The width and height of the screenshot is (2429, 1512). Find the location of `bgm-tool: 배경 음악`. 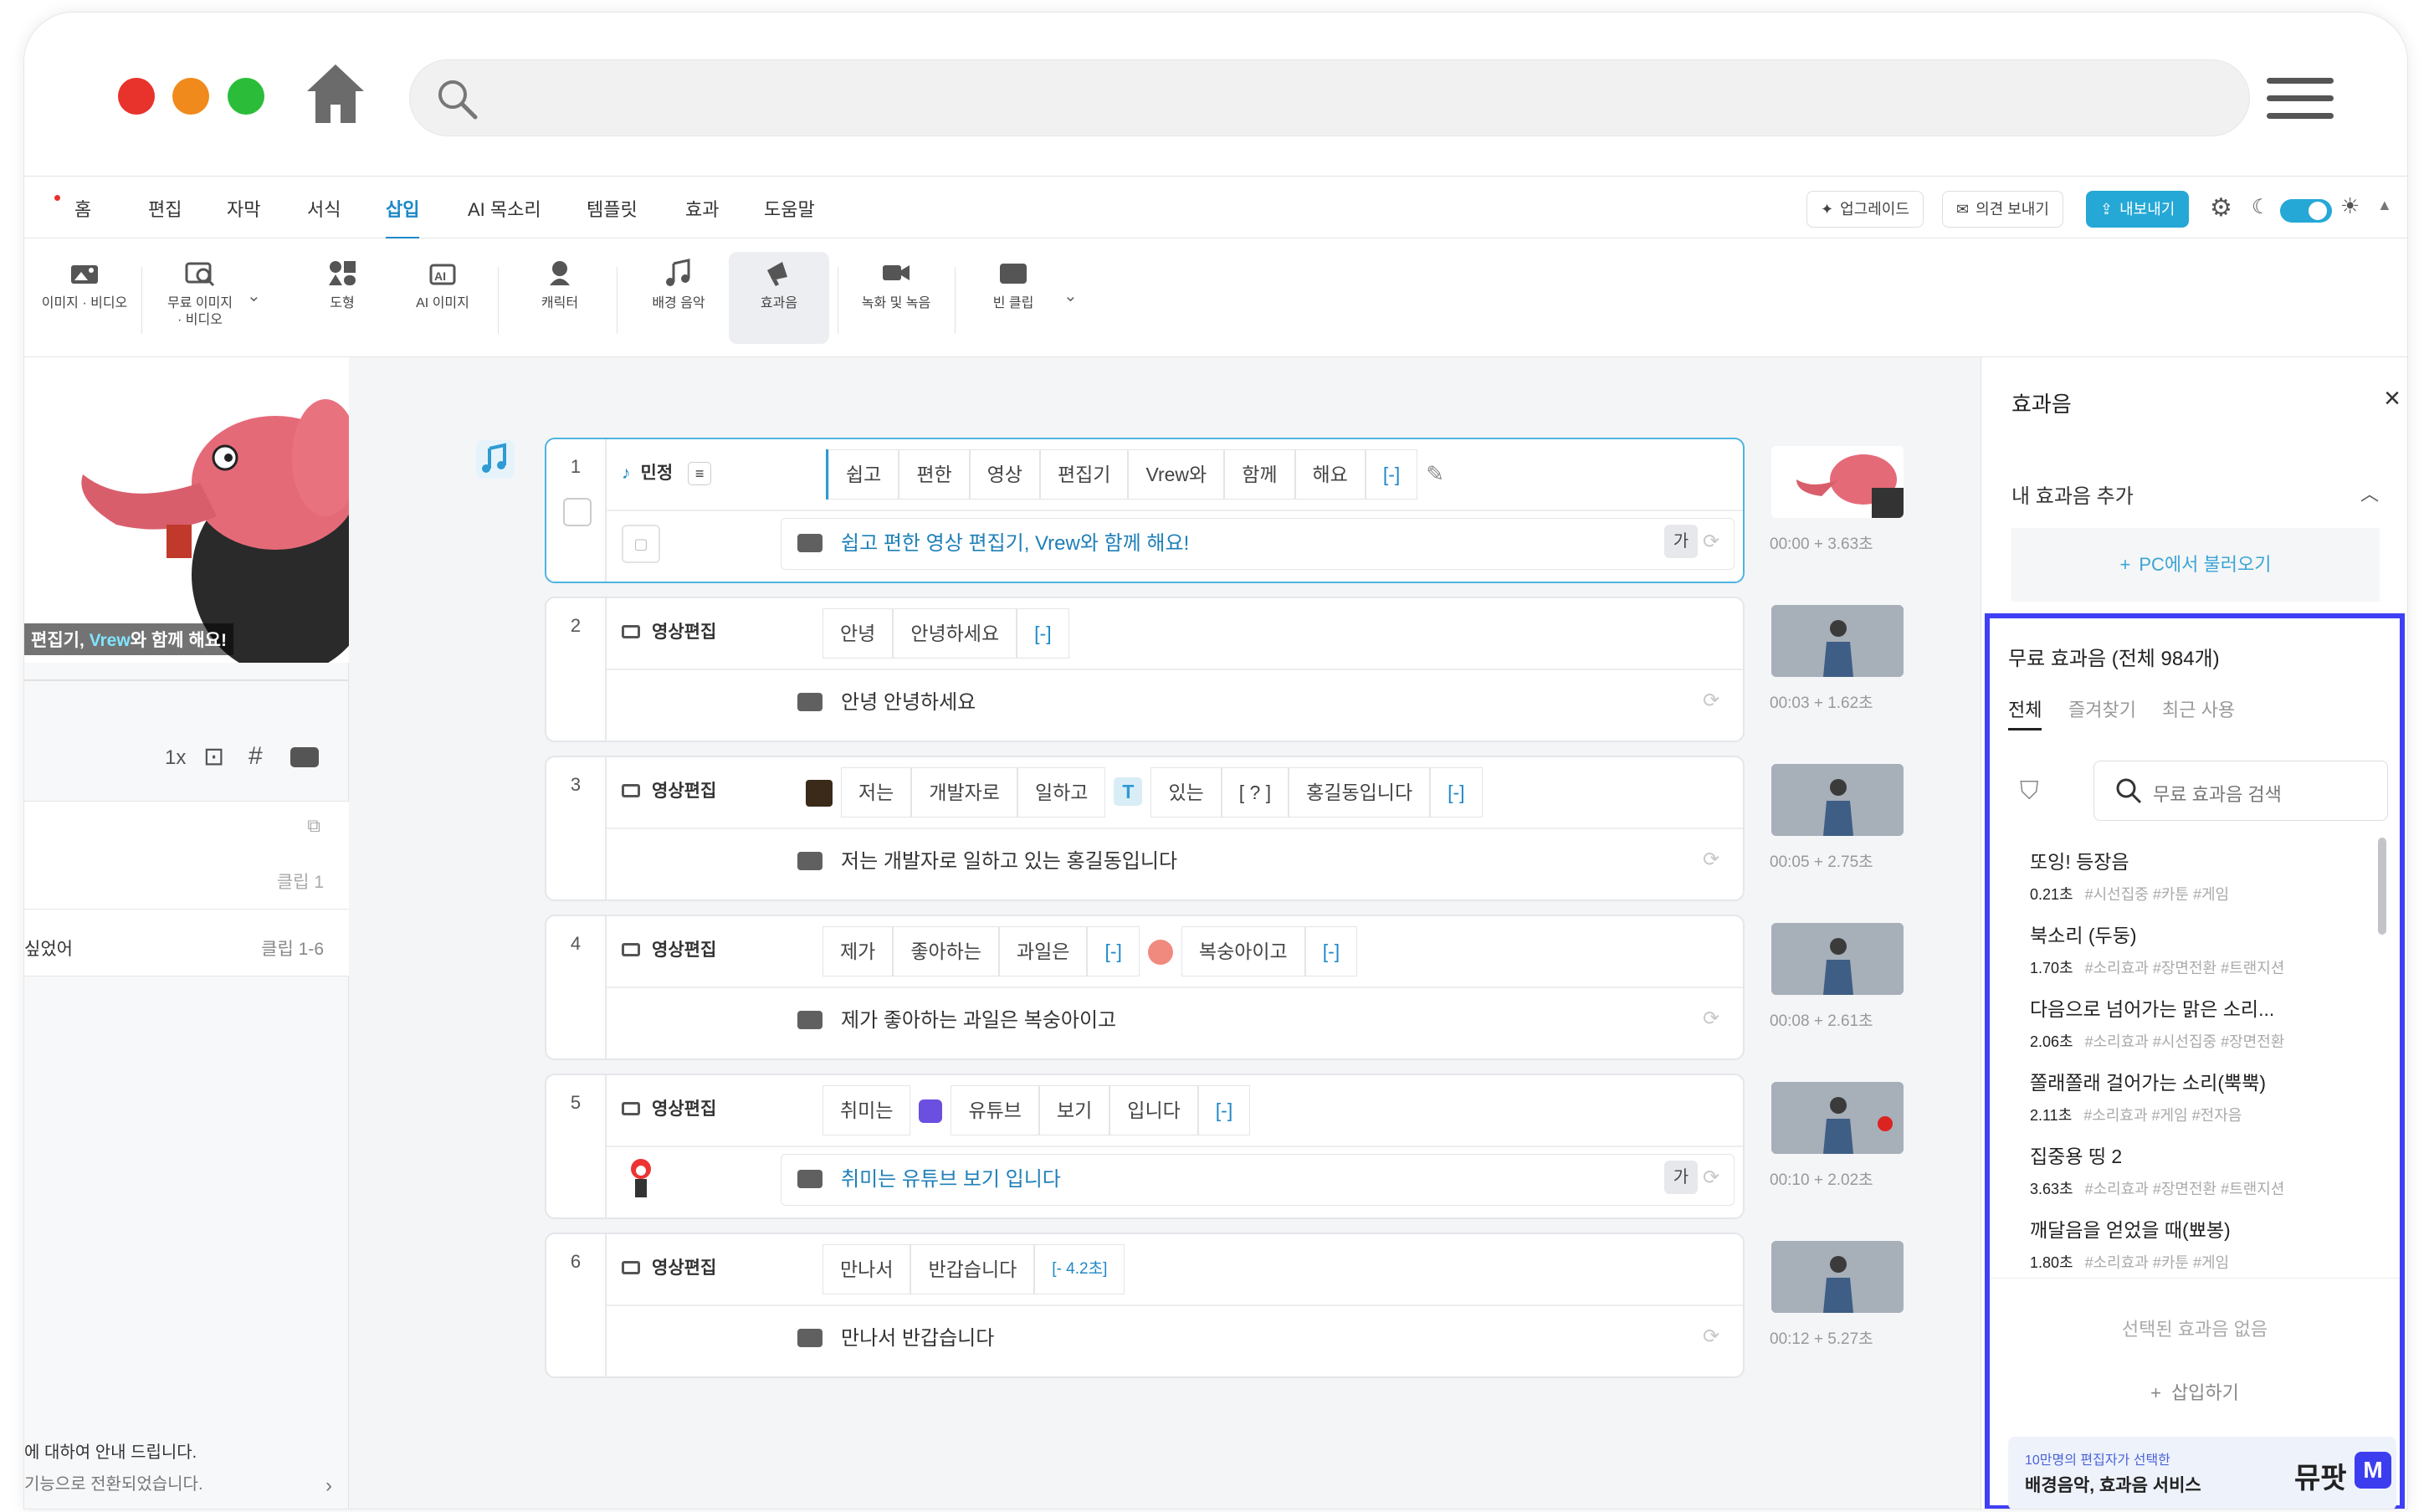

bgm-tool: 배경 음악 is located at coordinates (678, 285).